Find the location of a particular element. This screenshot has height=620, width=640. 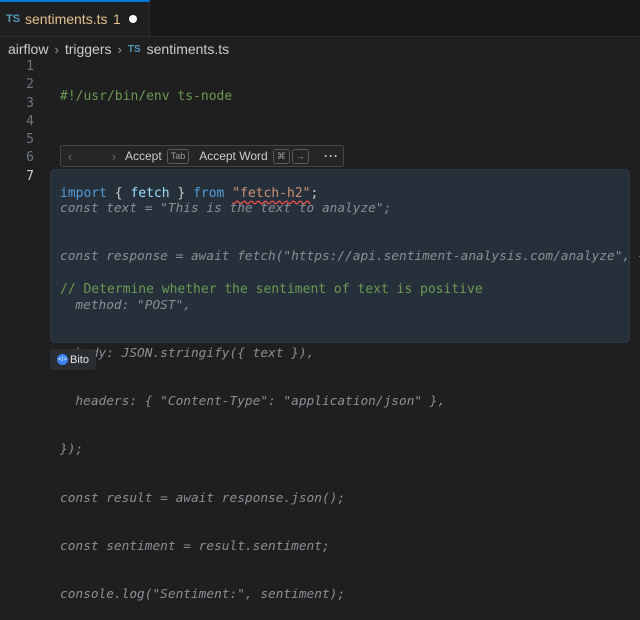

line-number: 5 is located at coordinates (30, 140).